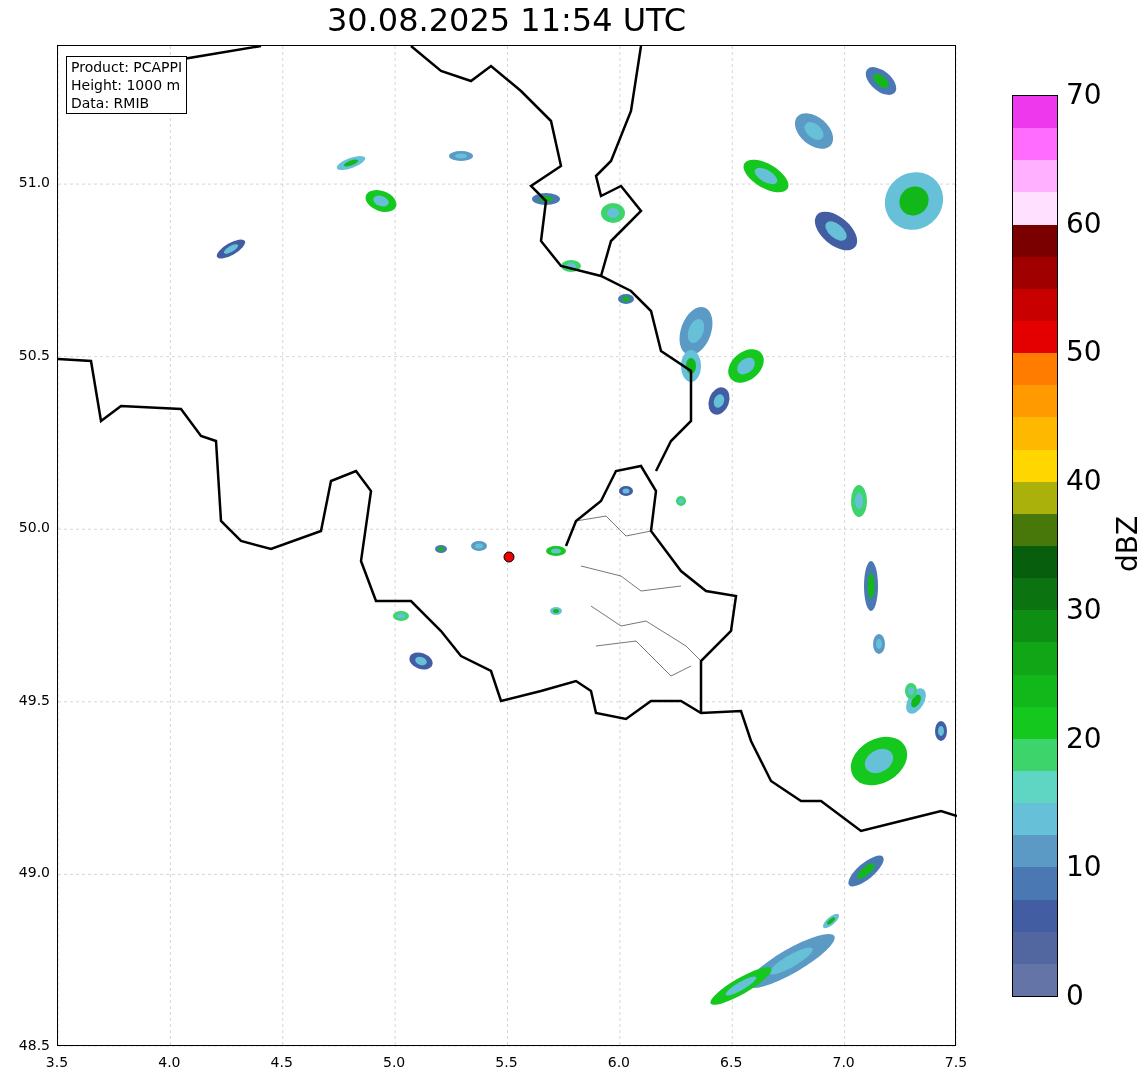  What do you see at coordinates (506, 20) in the screenshot?
I see `chart-title: 30.08.2025 11:54 UTC` at bounding box center [506, 20].